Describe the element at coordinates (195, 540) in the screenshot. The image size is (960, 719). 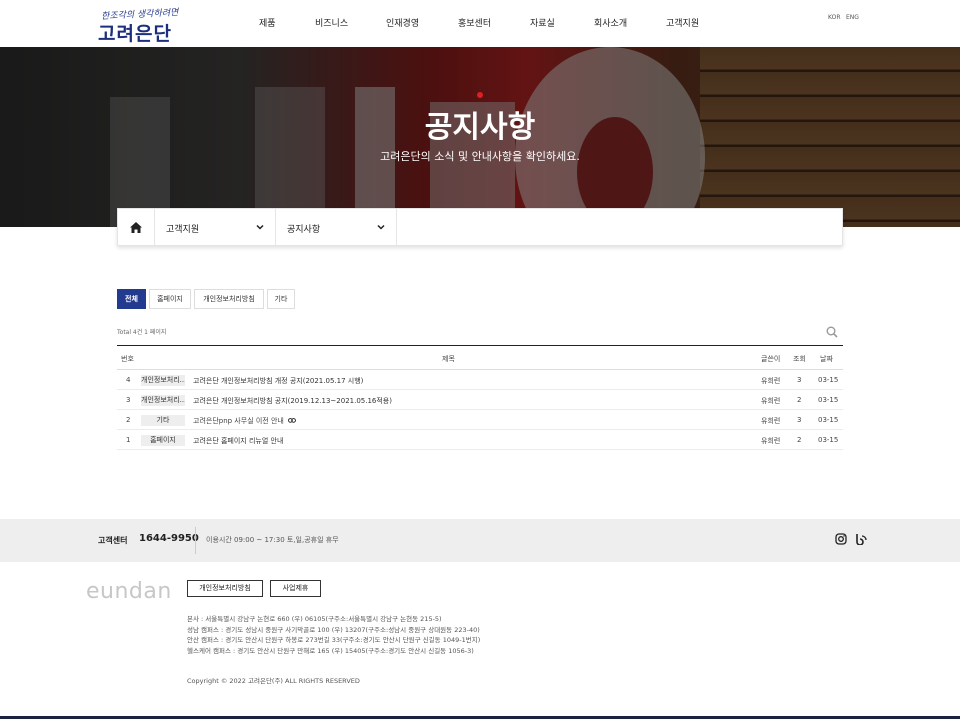
I see `divider` at that location.